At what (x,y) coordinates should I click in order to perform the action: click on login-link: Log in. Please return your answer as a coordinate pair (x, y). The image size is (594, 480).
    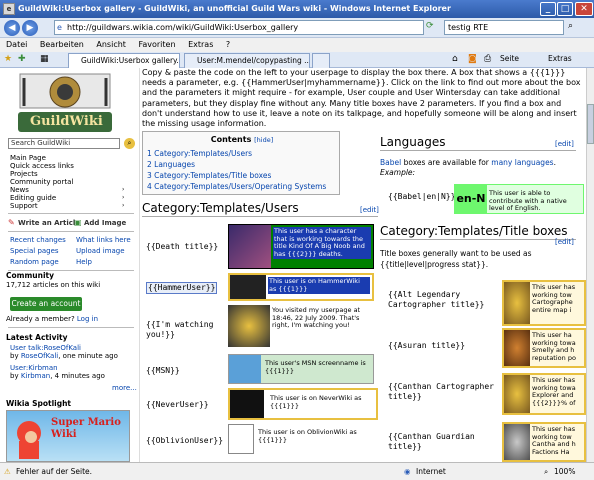
    Looking at the image, I should click on (87, 319).